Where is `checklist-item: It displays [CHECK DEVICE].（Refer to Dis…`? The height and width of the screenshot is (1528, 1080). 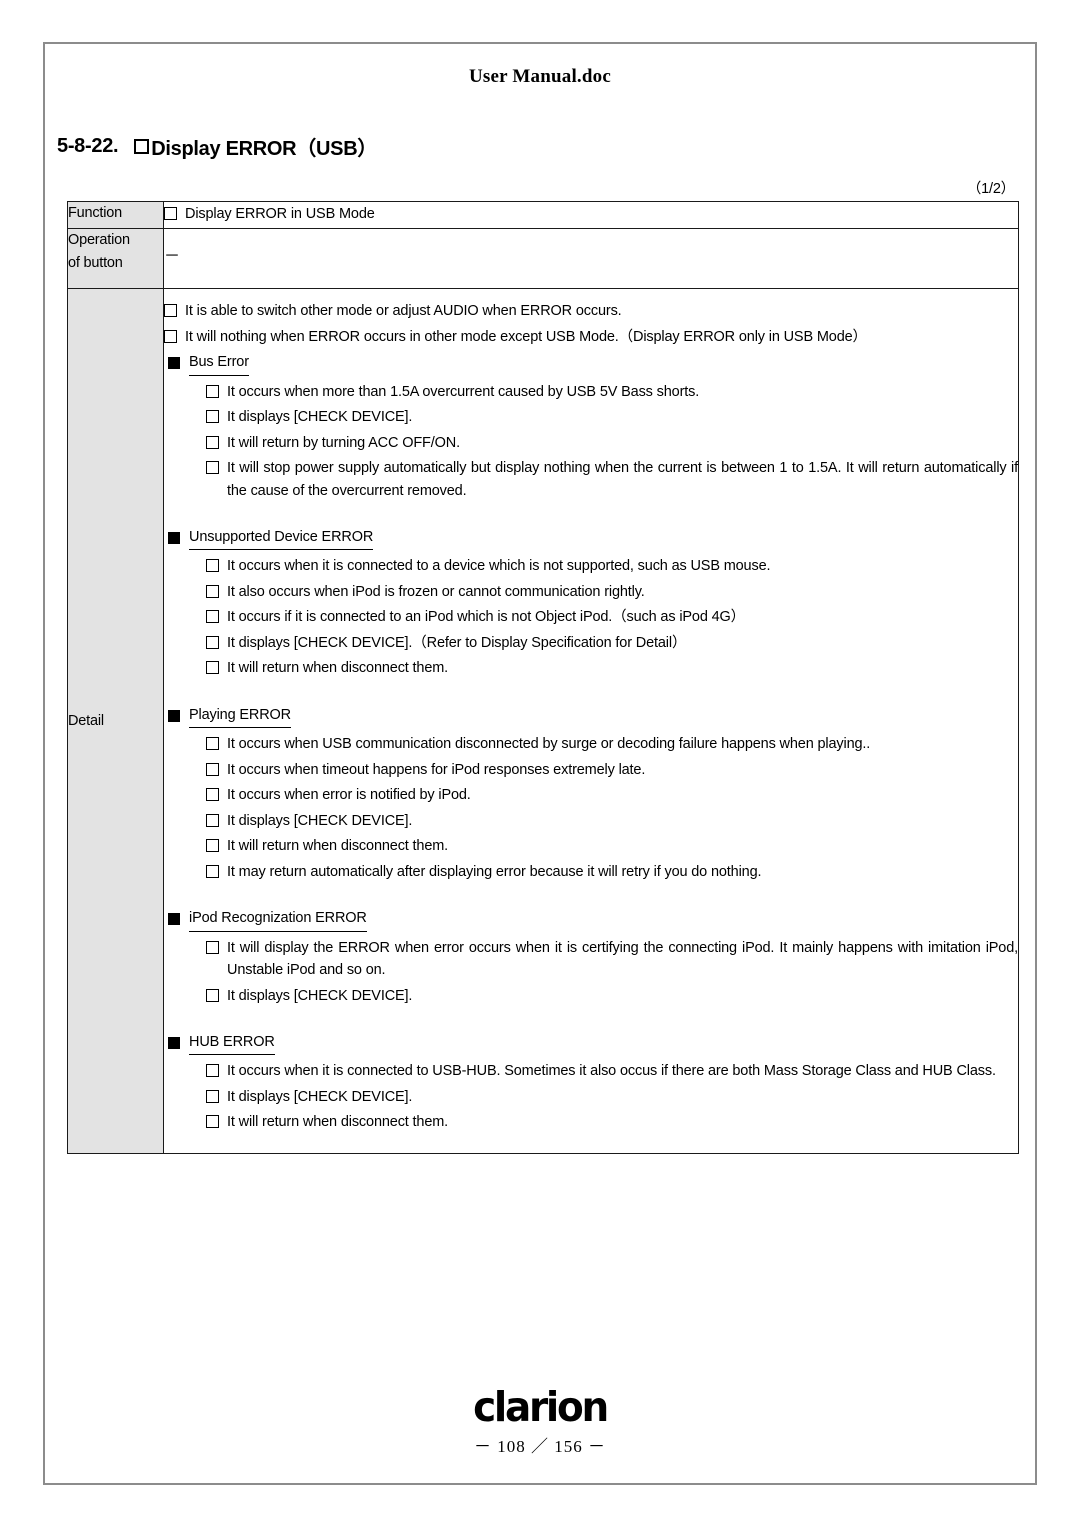
checklist-item: It displays [CHECK DEVICE].（Refer to Dis… is located at coordinates (612, 643).